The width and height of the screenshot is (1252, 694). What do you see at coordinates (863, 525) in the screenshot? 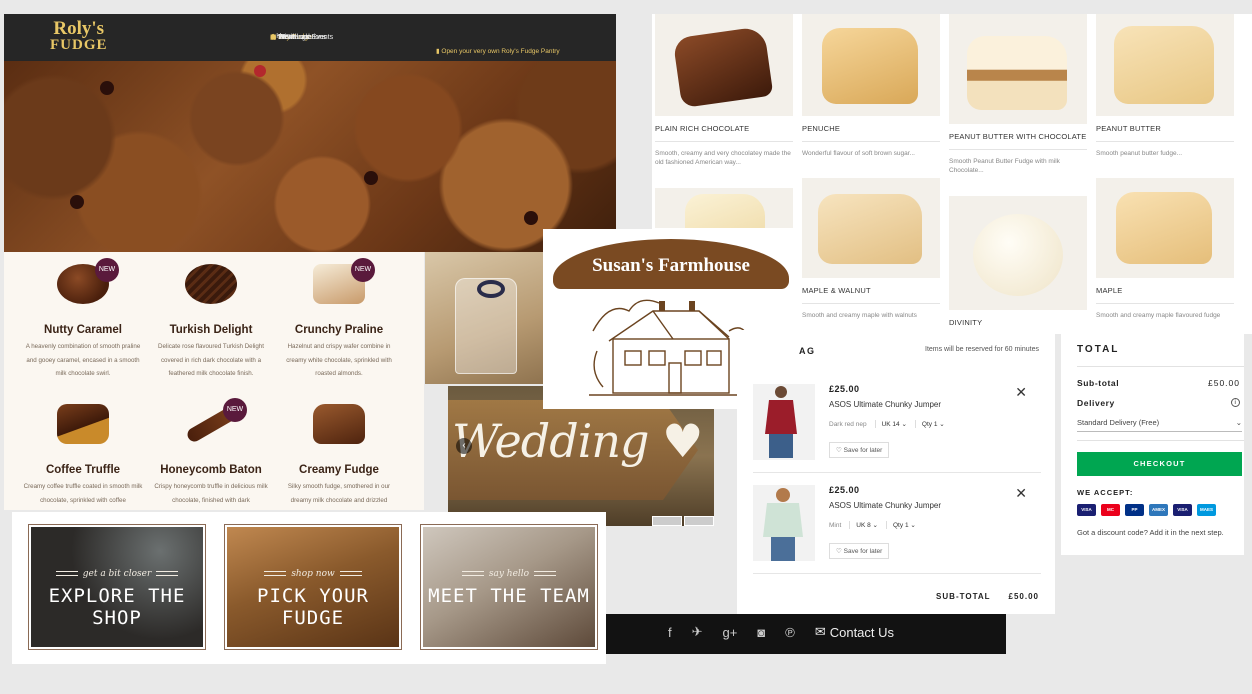
I see `size-select: UK 8 ⌄` at bounding box center [863, 525].